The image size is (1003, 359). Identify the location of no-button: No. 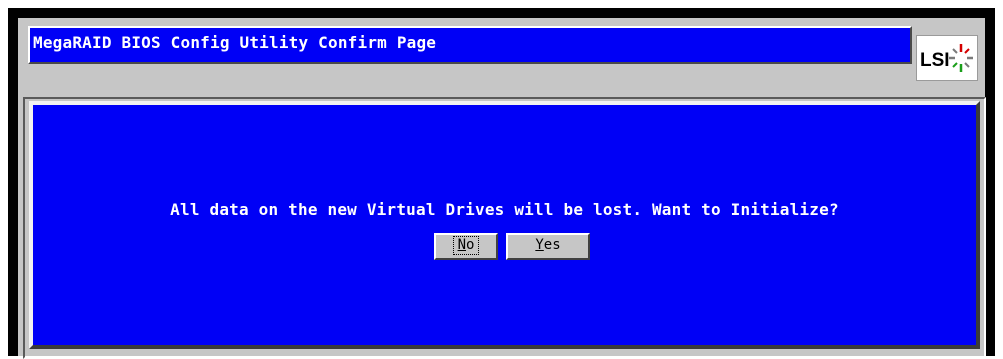
(466, 246).